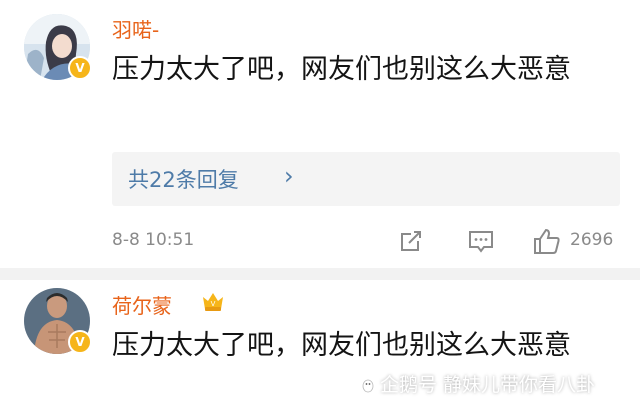 This screenshot has width=640, height=404. Describe the element at coordinates (153, 240) in the screenshot. I see `timestamp: 8-8 10:51` at that location.